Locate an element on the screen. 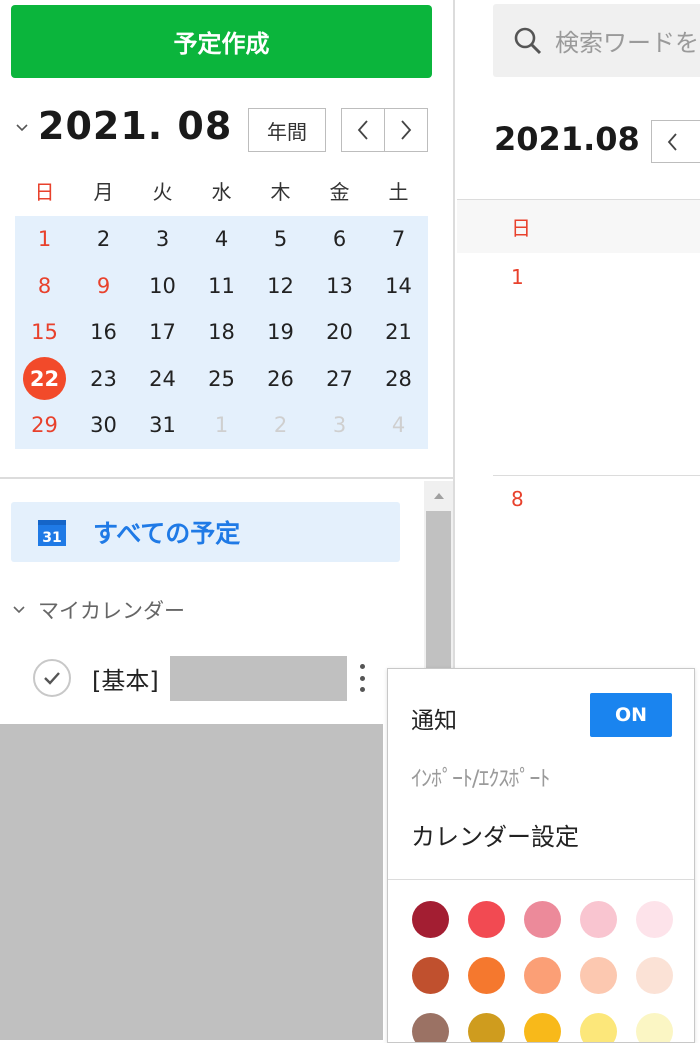 The width and height of the screenshot is (700, 1043). weekday-fri: 金 is located at coordinates (339, 192).